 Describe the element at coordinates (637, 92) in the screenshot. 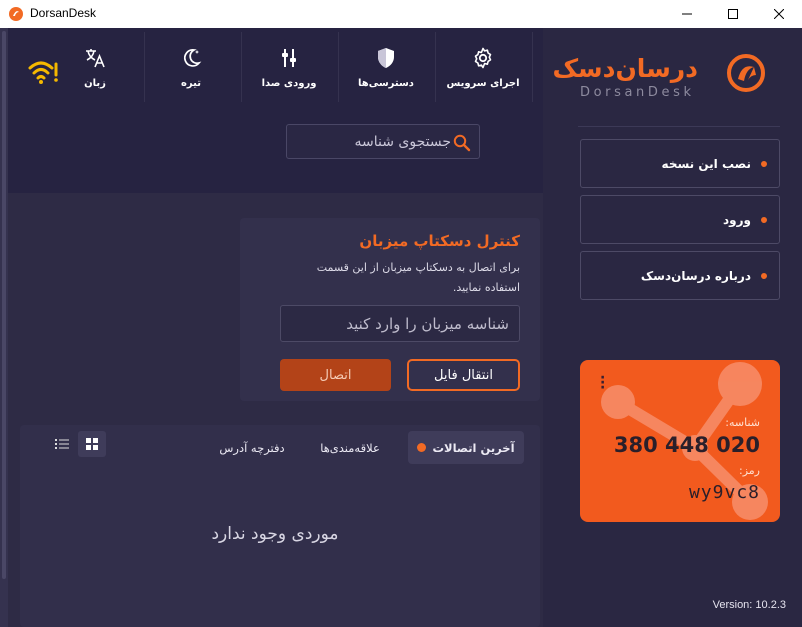

I see `brand-name-en: DorsanDesk` at that location.